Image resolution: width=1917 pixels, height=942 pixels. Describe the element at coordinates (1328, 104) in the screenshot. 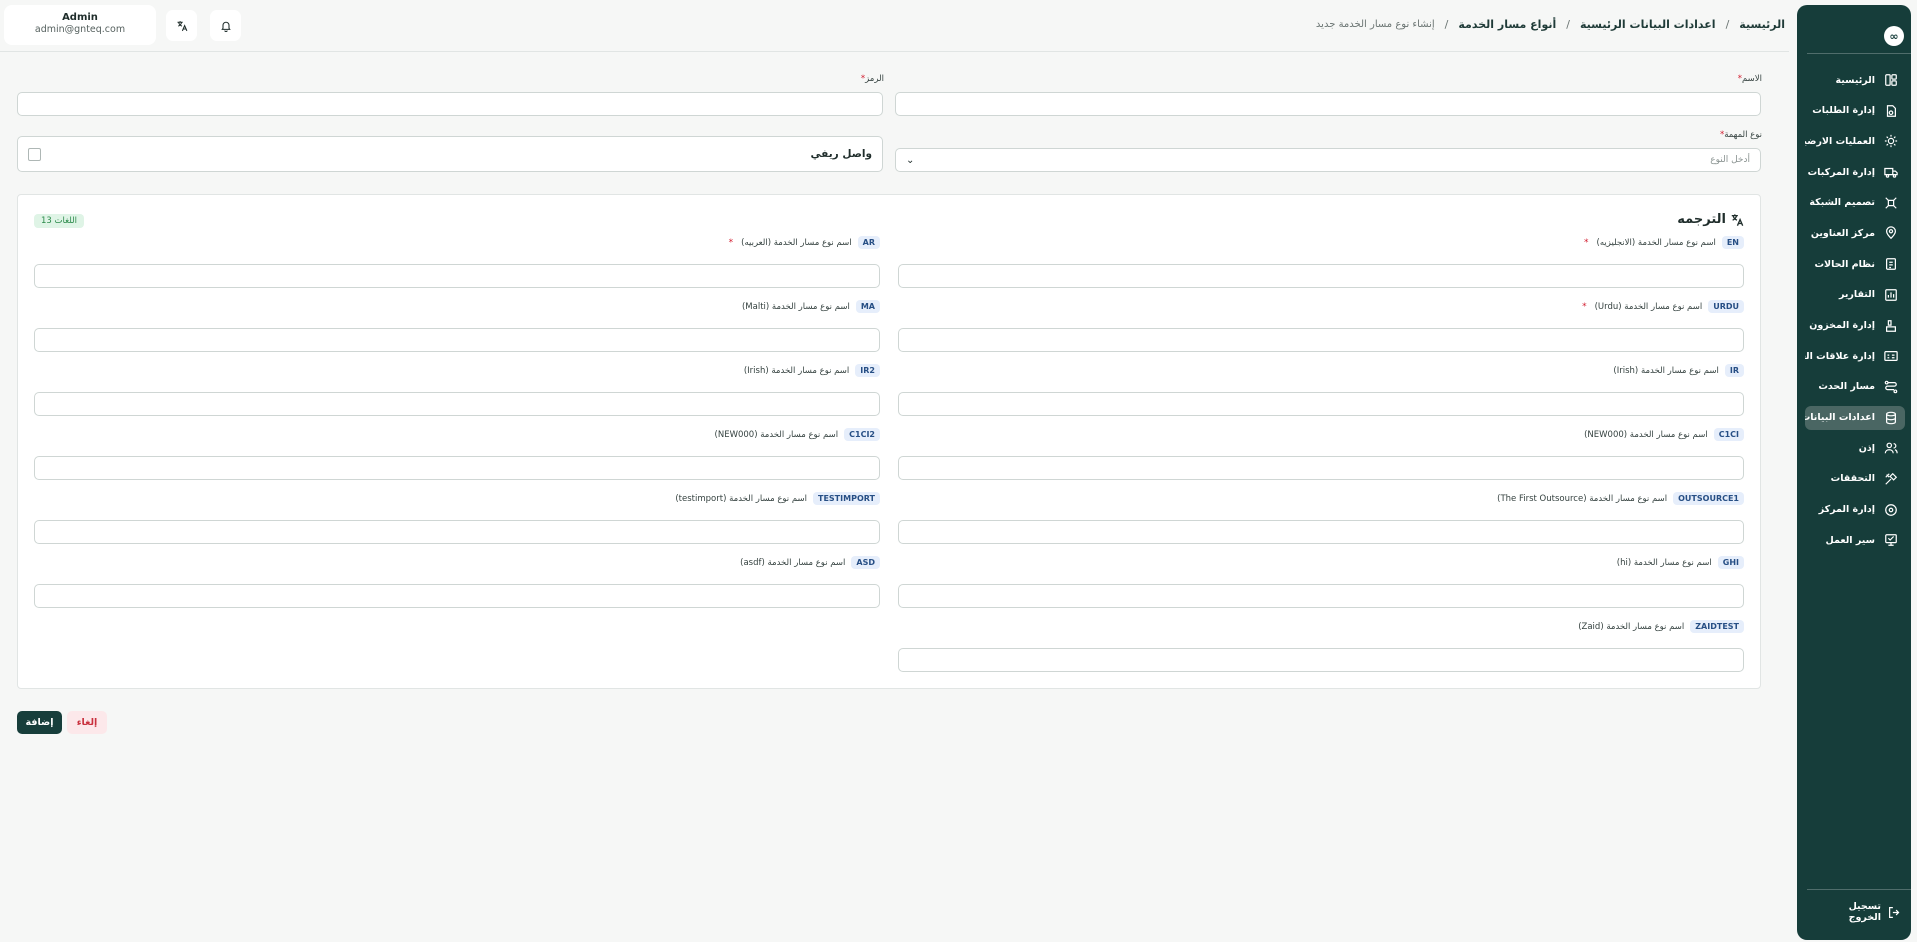

I see `name-input` at that location.